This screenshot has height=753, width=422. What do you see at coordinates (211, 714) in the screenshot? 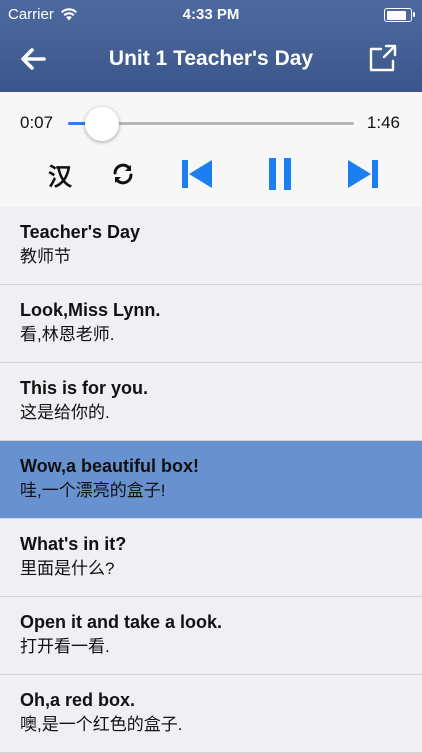
I see `sentence-row: Oh,a red box. 噢,是一个红色的盒子.` at bounding box center [211, 714].